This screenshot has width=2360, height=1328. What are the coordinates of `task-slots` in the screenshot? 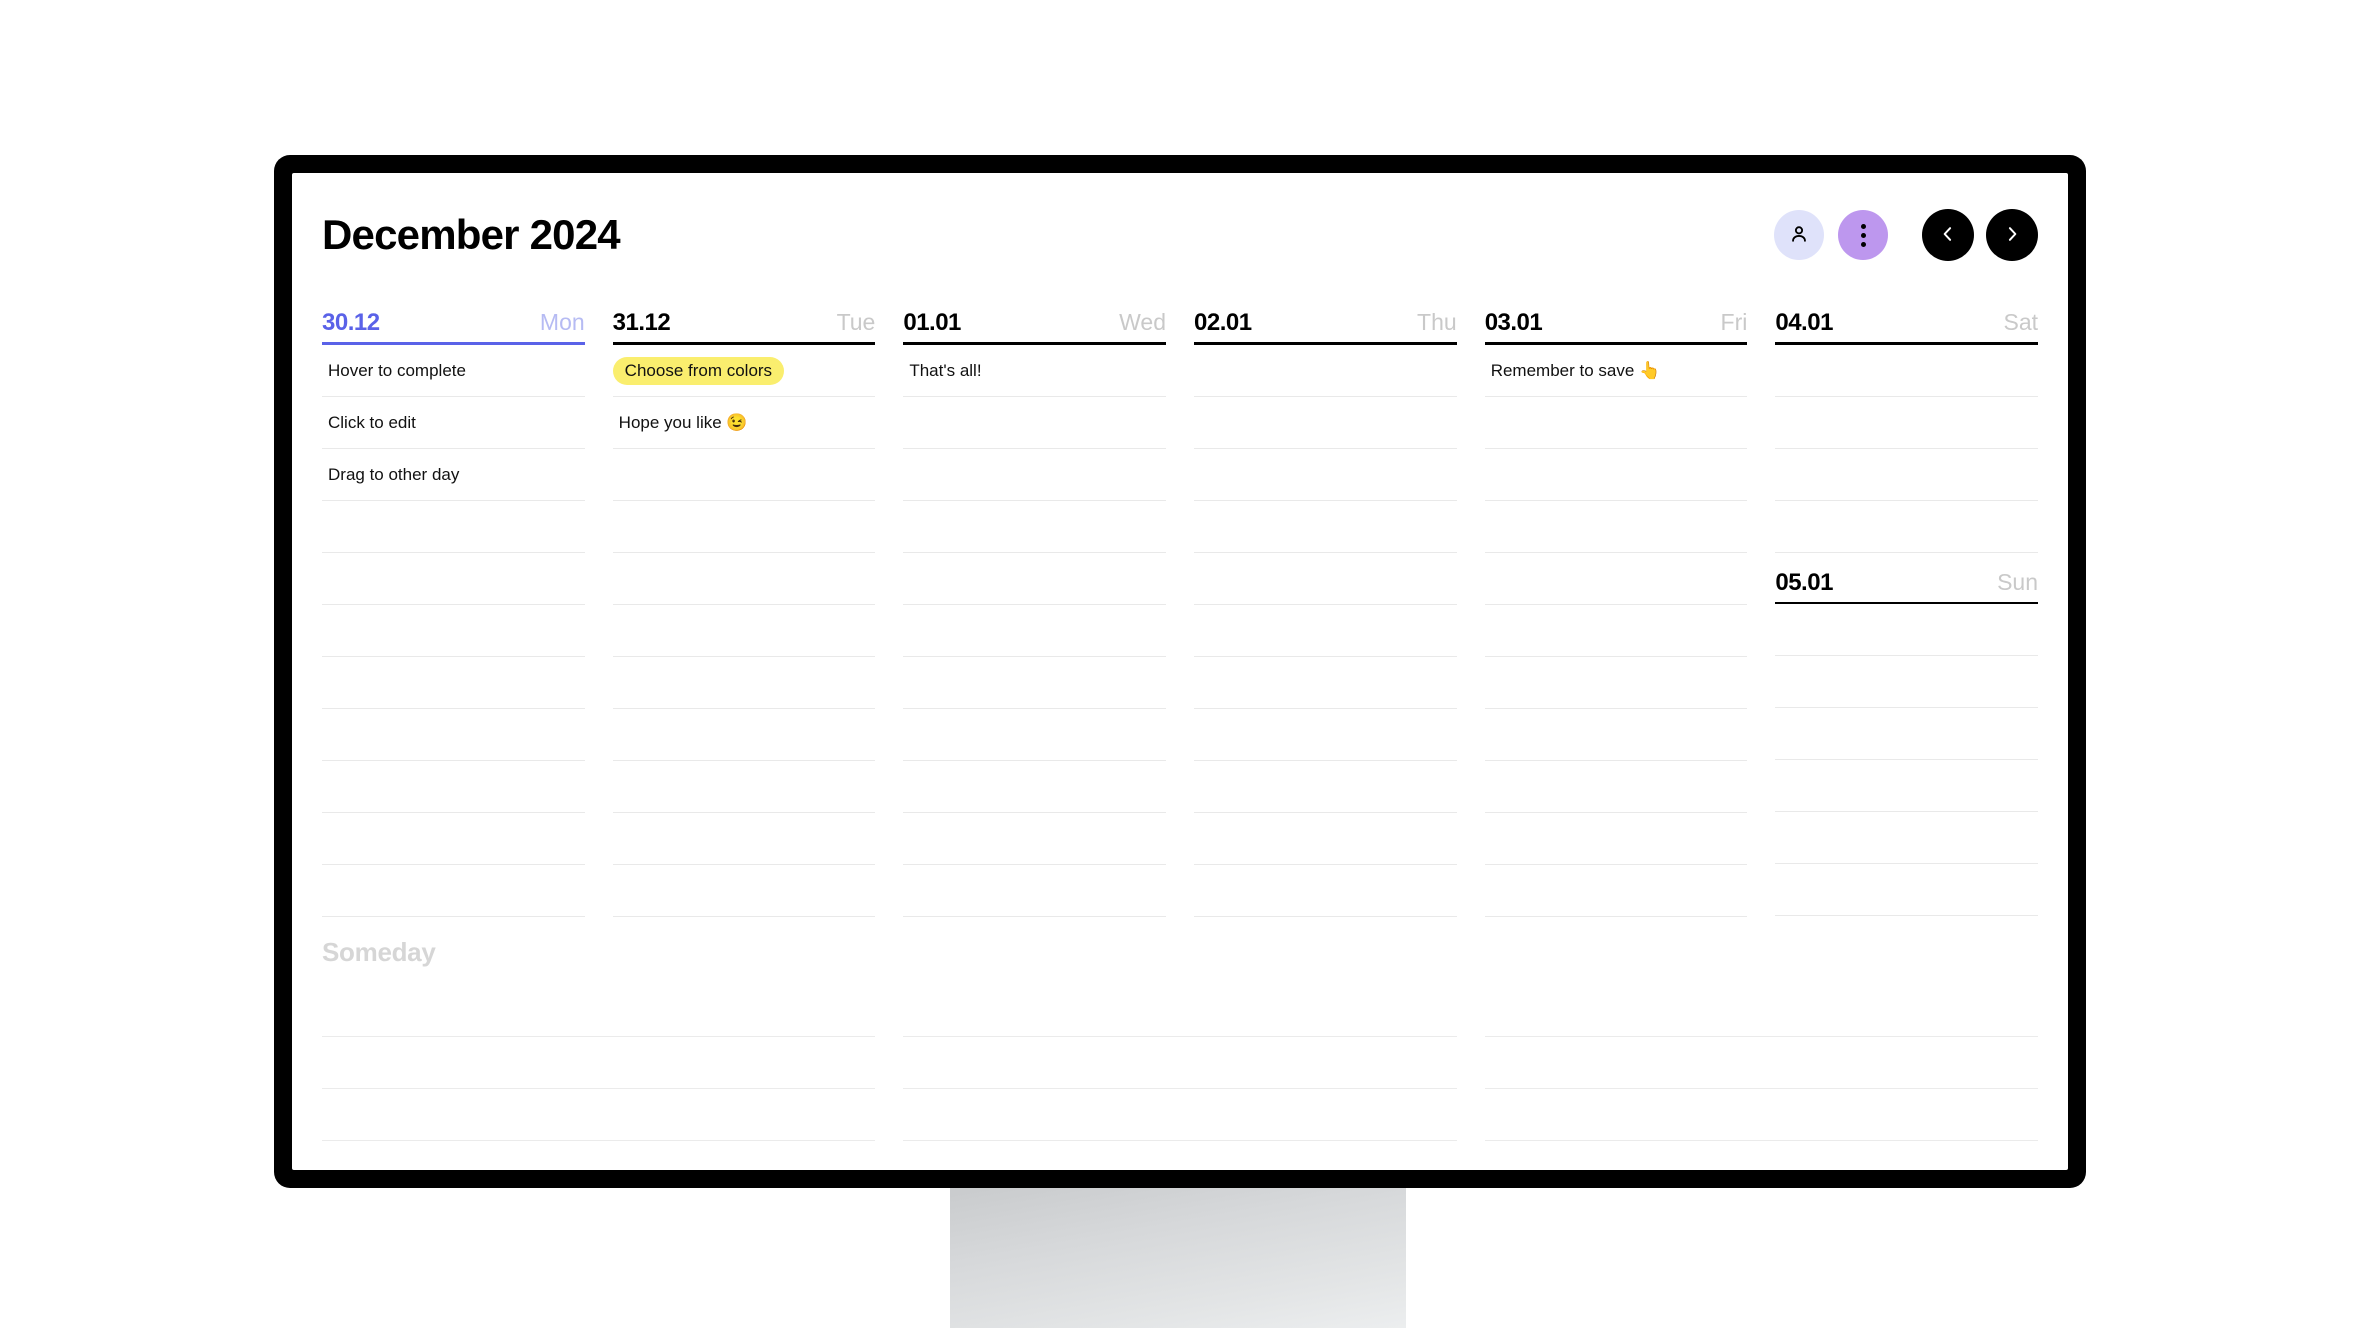 It's located at (1907, 760).